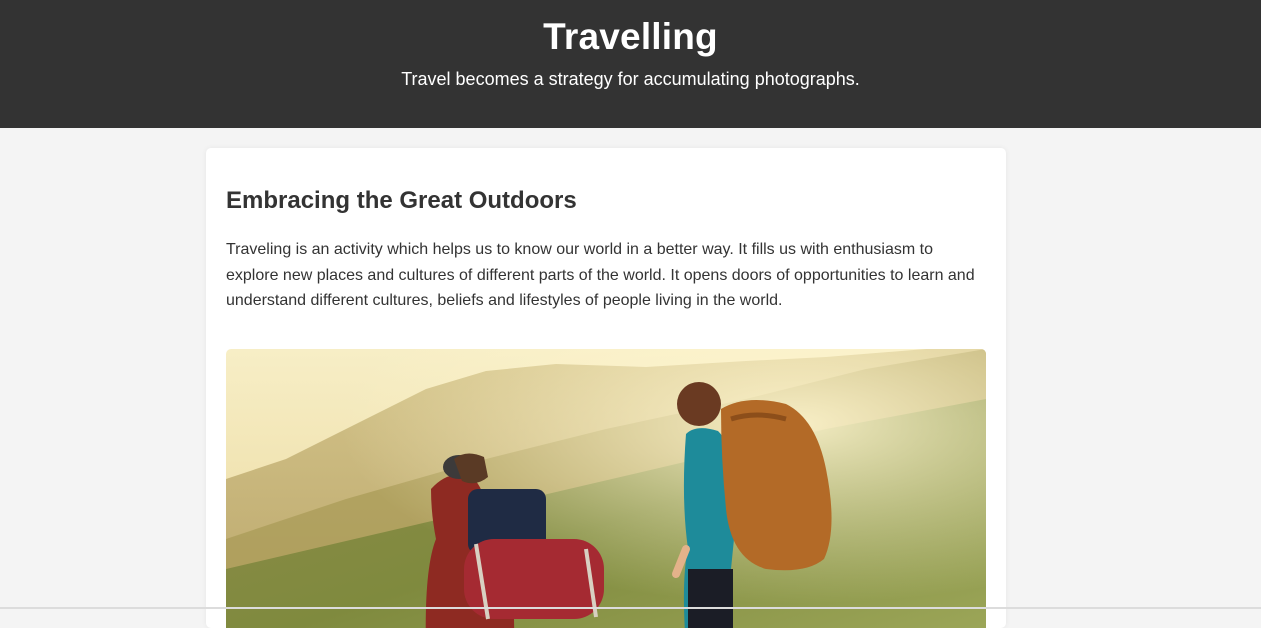 The image size is (1261, 628). What do you see at coordinates (401, 200) in the screenshot?
I see `article-heading: Embracing the Great Outdoors` at bounding box center [401, 200].